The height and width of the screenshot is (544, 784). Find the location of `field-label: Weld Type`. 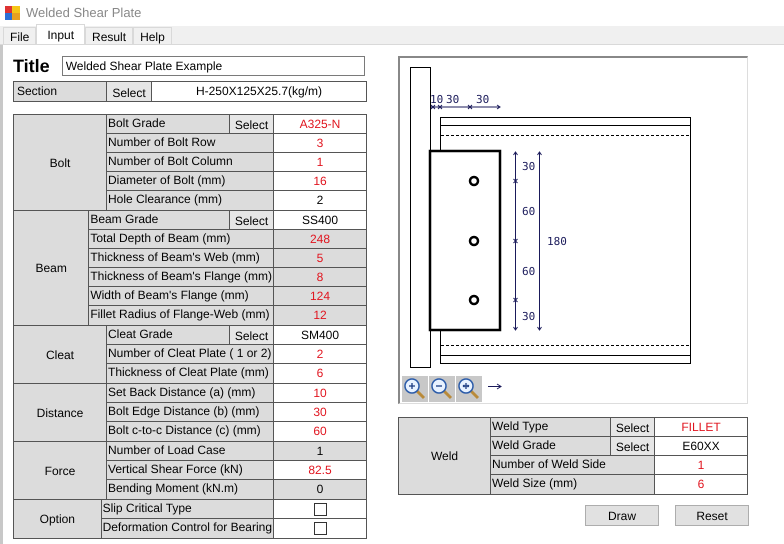

field-label: Weld Type is located at coordinates (550, 427).